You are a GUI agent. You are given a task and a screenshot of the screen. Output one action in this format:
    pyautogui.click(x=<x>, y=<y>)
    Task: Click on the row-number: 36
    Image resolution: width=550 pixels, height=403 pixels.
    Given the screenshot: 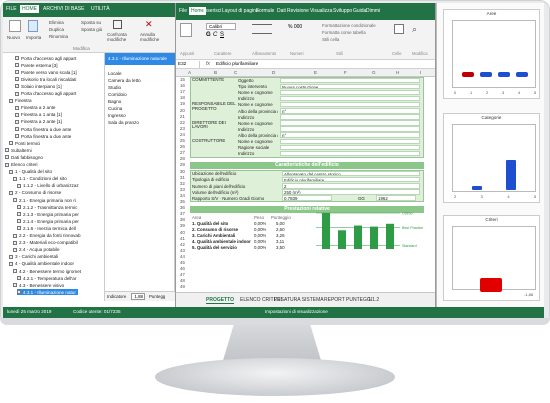 What is the action you would take?
    pyautogui.click(x=180, y=207)
    